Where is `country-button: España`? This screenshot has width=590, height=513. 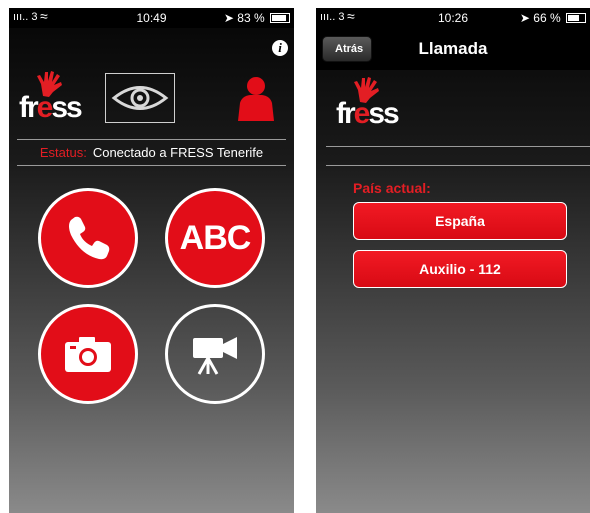 country-button: España is located at coordinates (460, 221).